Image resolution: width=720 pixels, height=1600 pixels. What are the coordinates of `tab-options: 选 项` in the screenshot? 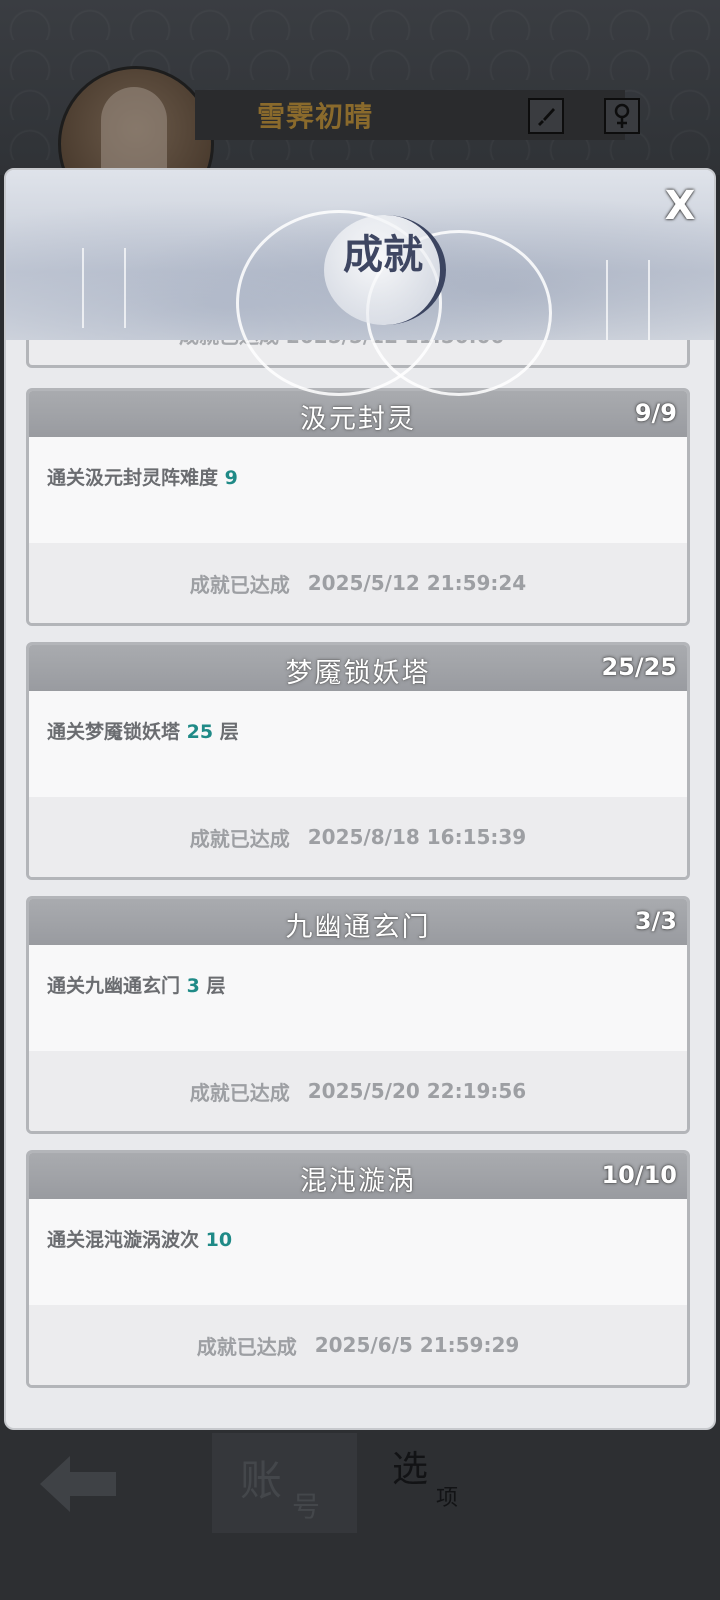 It's located at (442, 1480).